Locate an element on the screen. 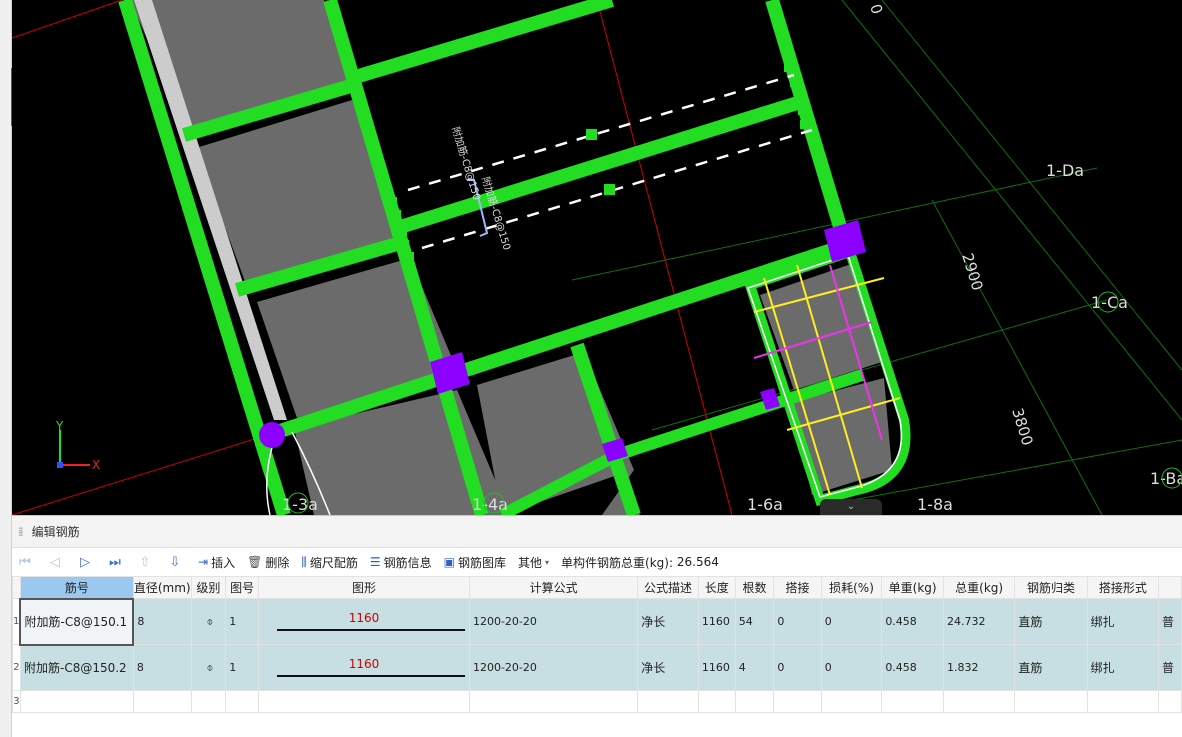 This screenshot has width=1182, height=737. col-lap-type: 搭接形式 is located at coordinates (1123, 587).